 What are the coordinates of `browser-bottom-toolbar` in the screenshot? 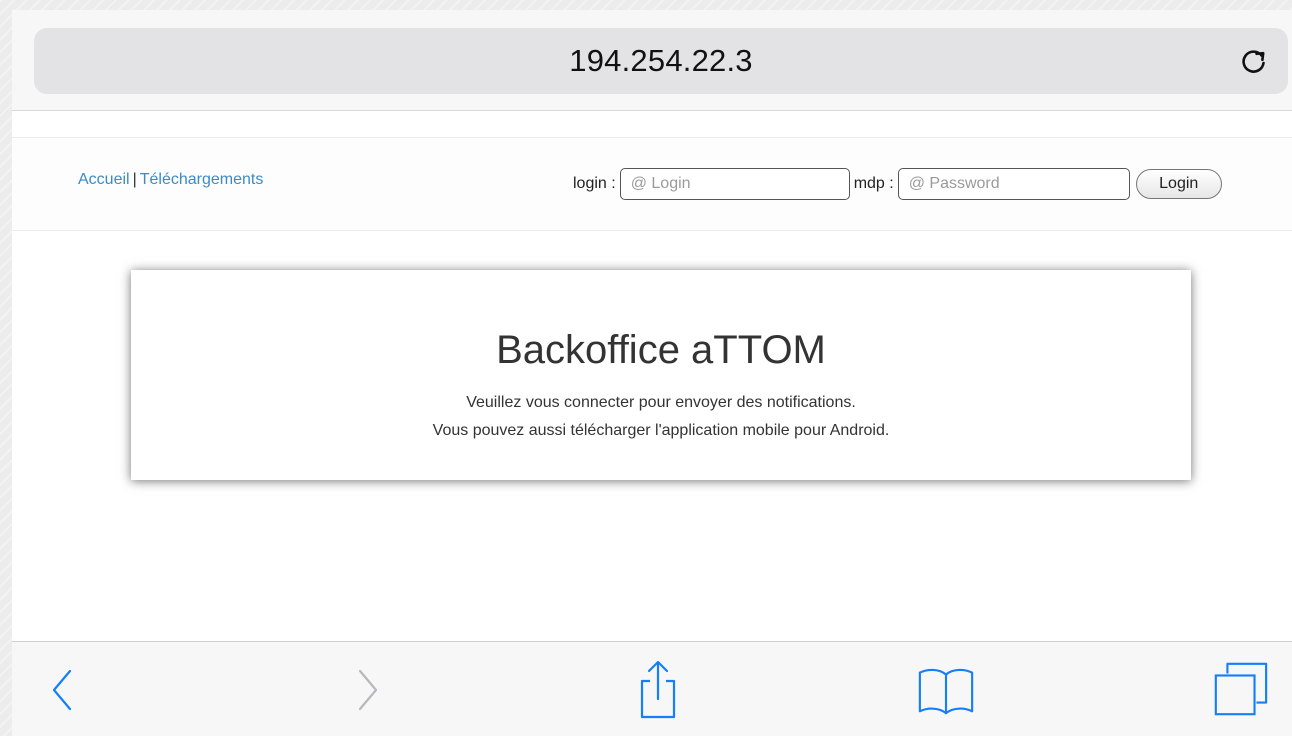 It's located at (652, 688).